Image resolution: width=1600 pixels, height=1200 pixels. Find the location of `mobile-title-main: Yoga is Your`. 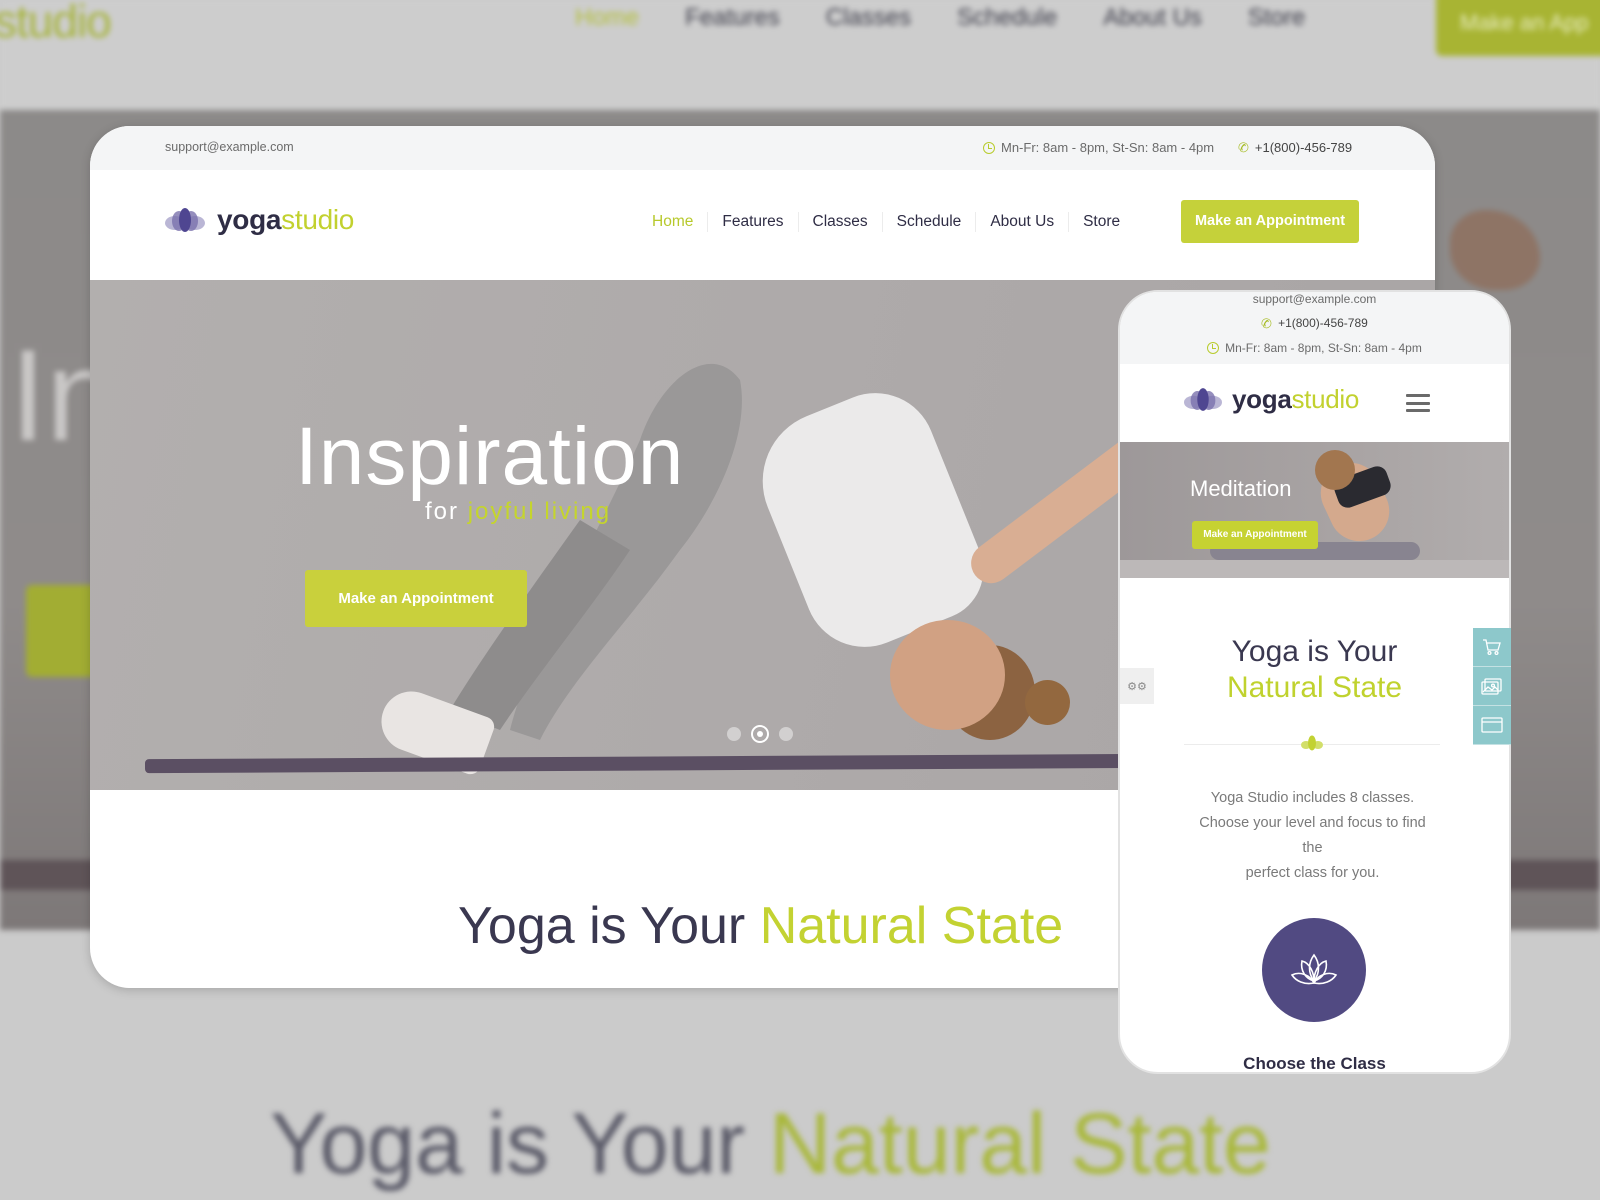

mobile-title-main: Yoga is Your is located at coordinates (1314, 651).